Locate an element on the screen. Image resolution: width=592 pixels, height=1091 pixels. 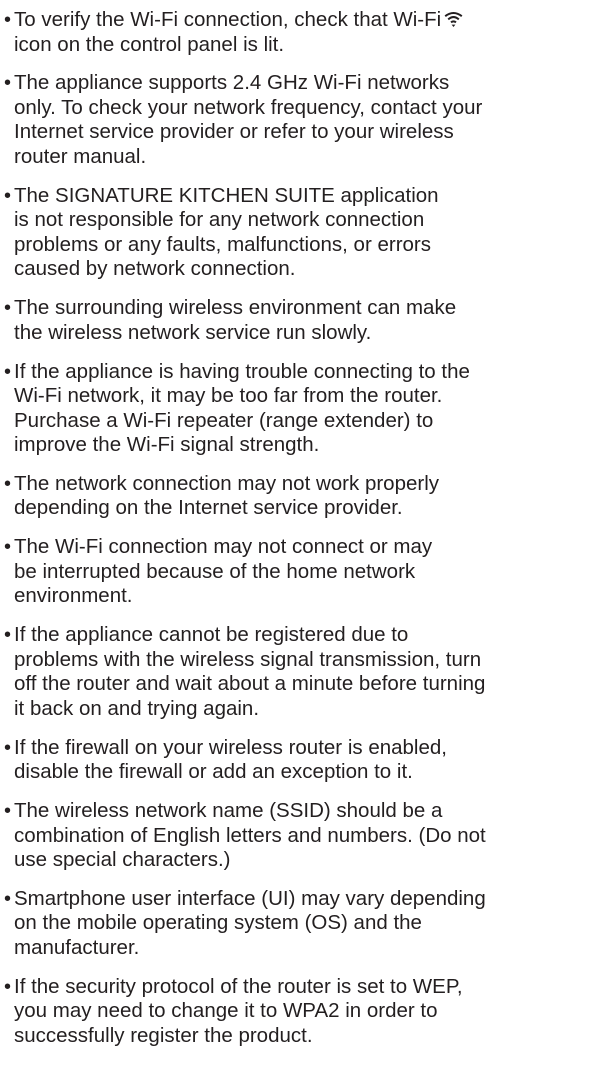
note-line: icon on the control panel is lit. is located at coordinates (149, 44).